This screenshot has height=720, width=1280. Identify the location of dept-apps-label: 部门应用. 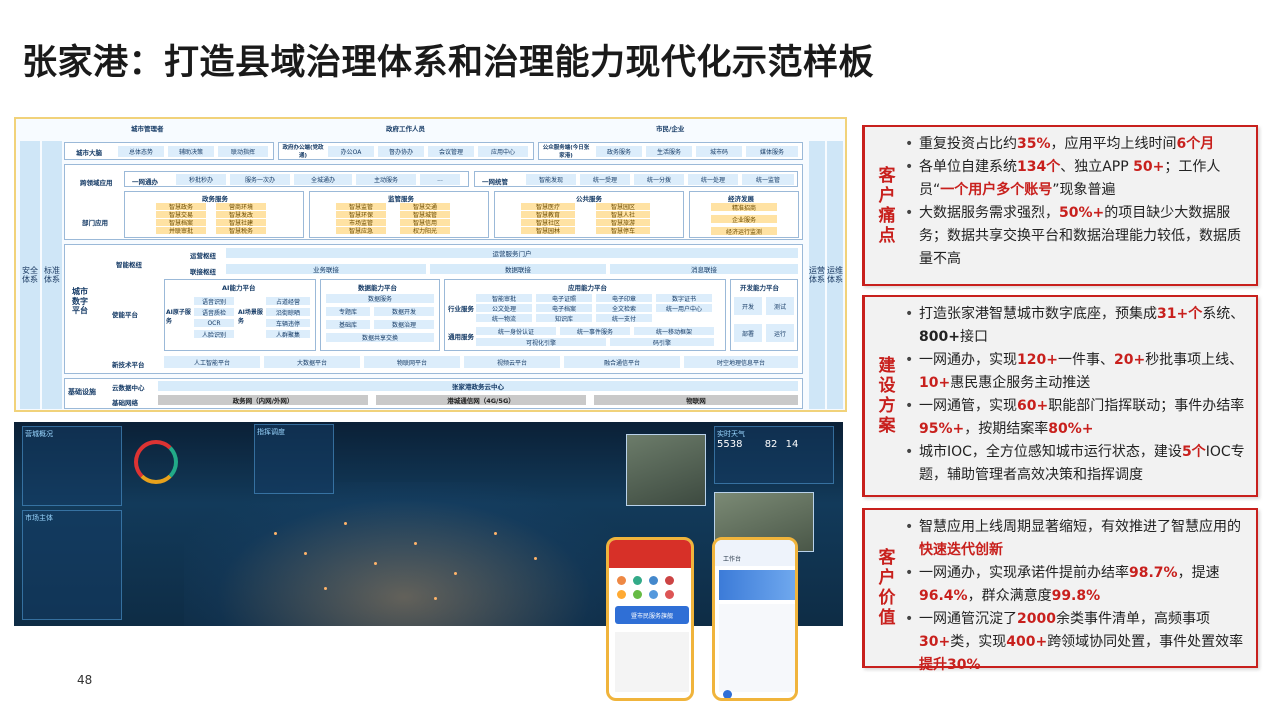
(95, 223).